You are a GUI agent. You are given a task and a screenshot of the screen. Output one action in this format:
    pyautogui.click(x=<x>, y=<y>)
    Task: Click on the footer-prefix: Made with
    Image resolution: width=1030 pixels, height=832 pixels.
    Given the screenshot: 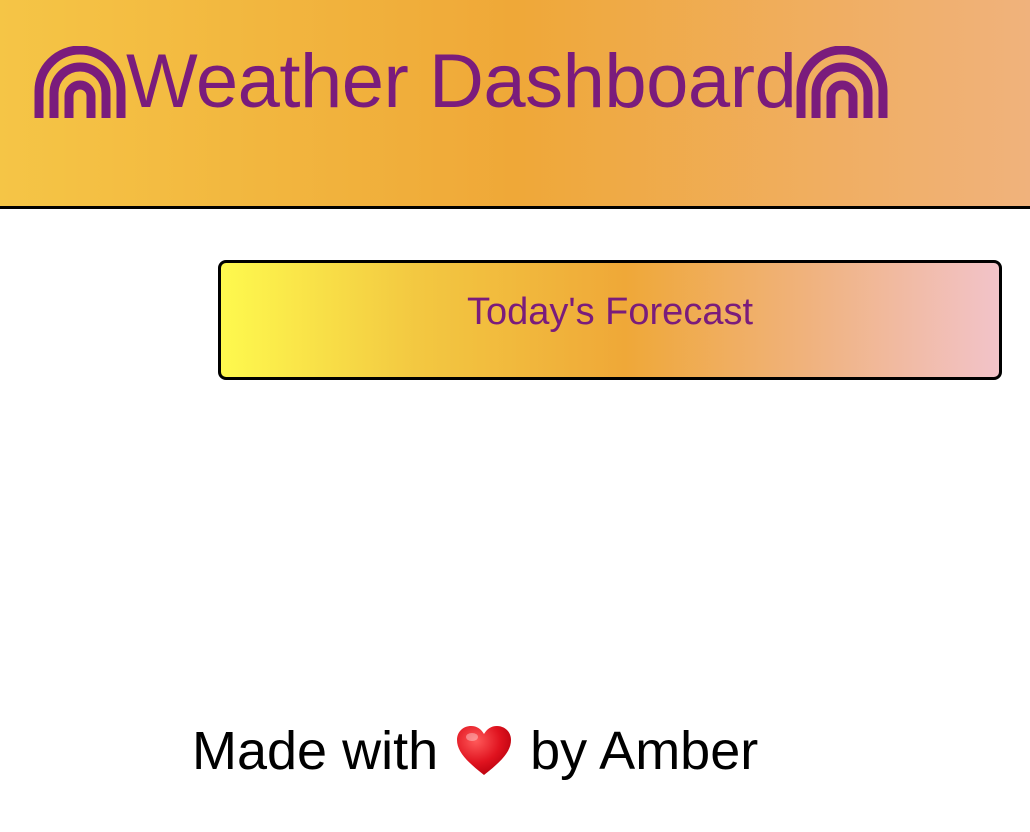 What is the action you would take?
    pyautogui.click(x=315, y=751)
    